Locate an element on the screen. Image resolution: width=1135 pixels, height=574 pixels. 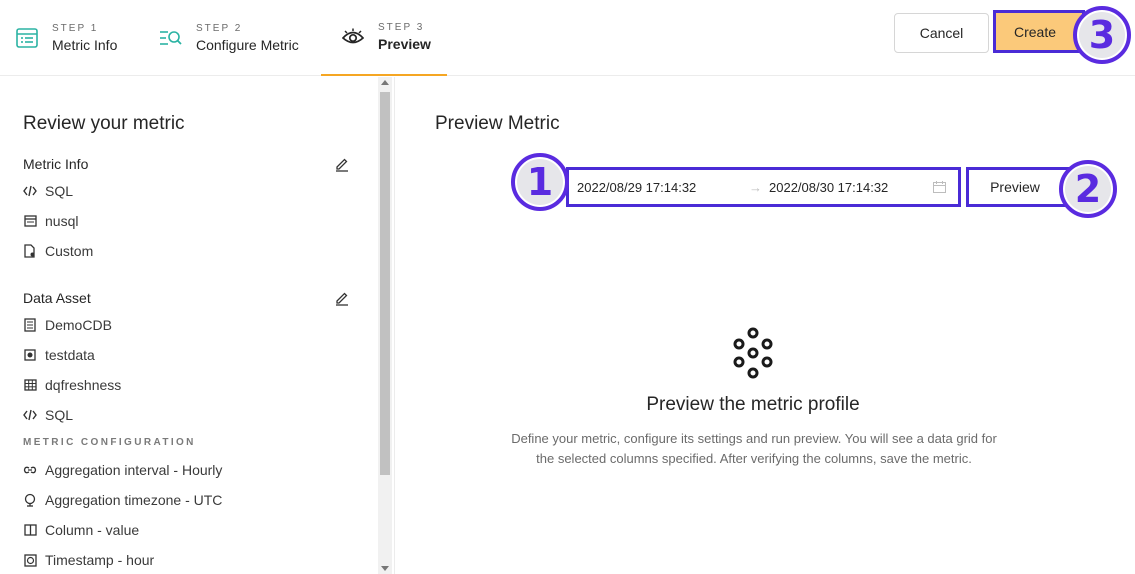
list-item: Custom is located at coordinates (58, 251).